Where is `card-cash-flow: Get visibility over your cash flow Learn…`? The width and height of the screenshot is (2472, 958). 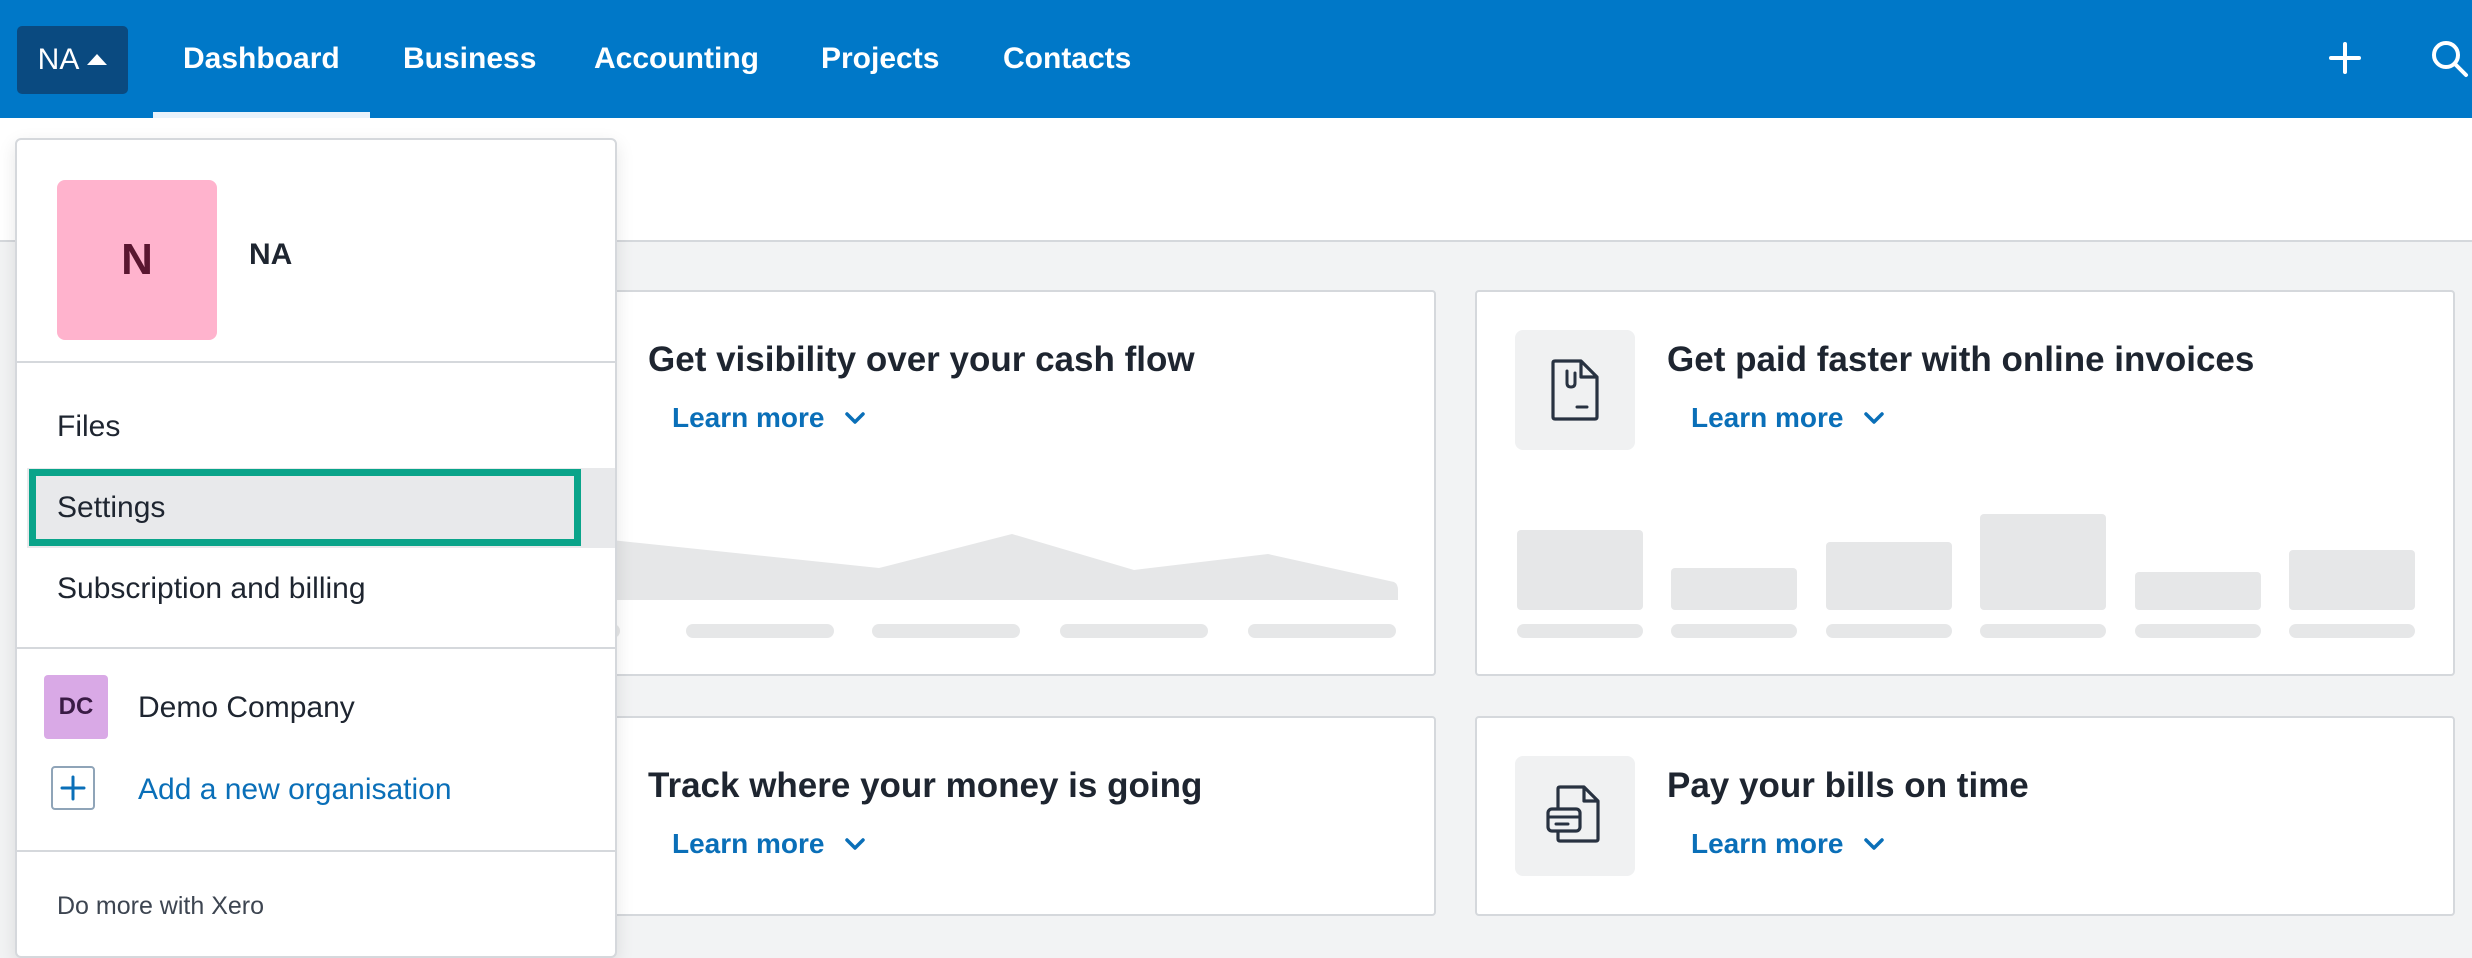 card-cash-flow: Get visibility over your cash flow Learn… is located at coordinates (1013, 483).